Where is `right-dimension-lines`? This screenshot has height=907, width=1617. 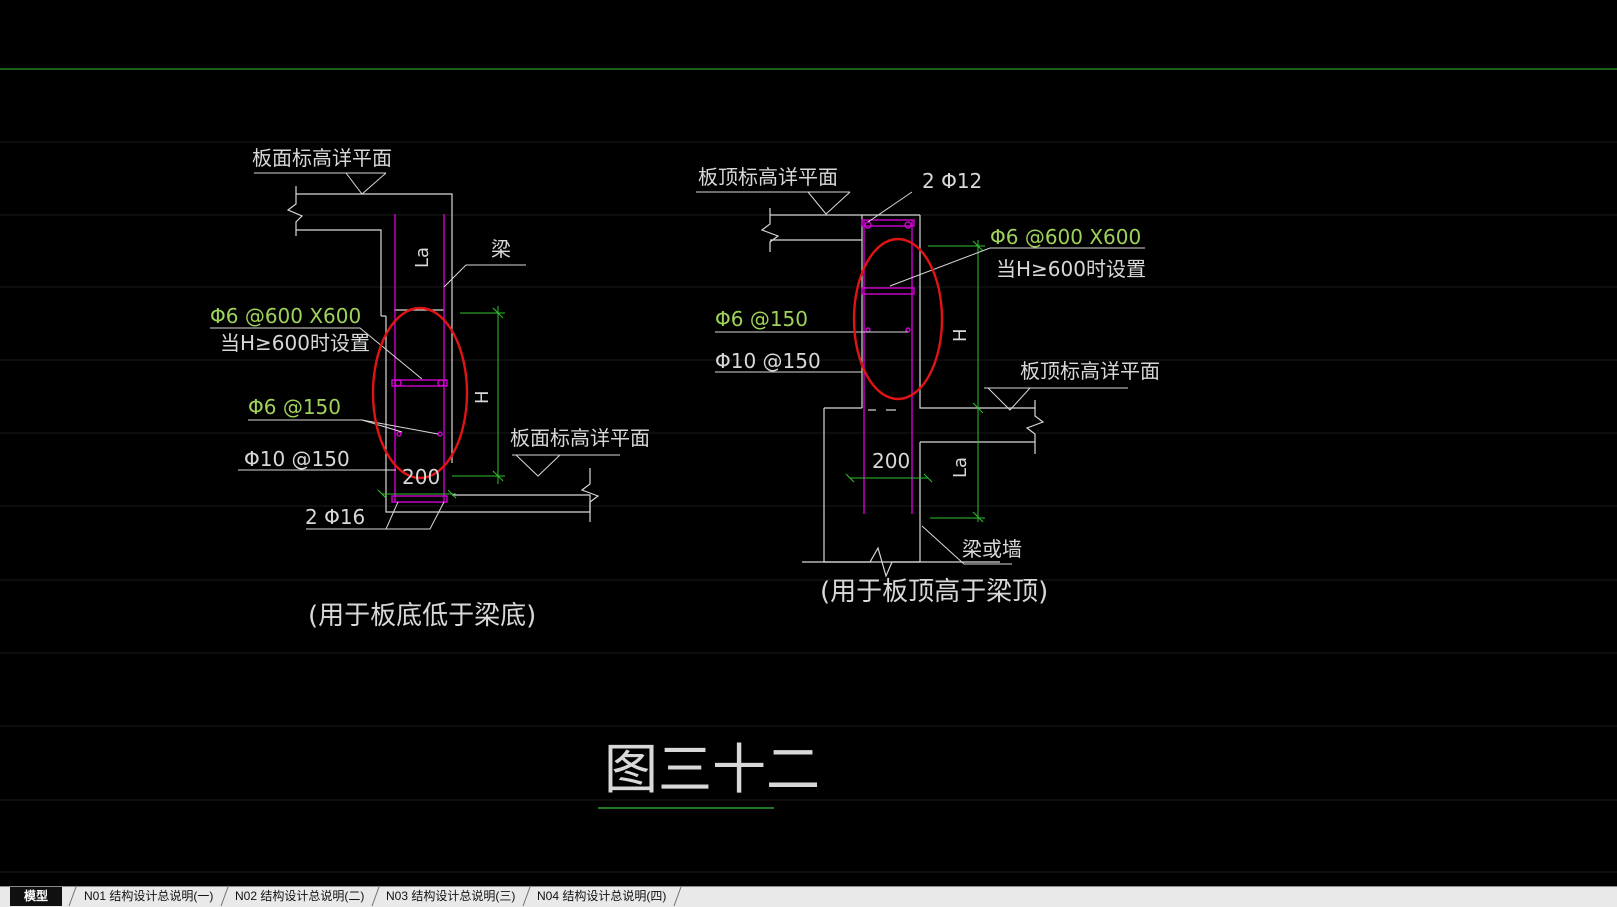 right-dimension-lines is located at coordinates (915, 381).